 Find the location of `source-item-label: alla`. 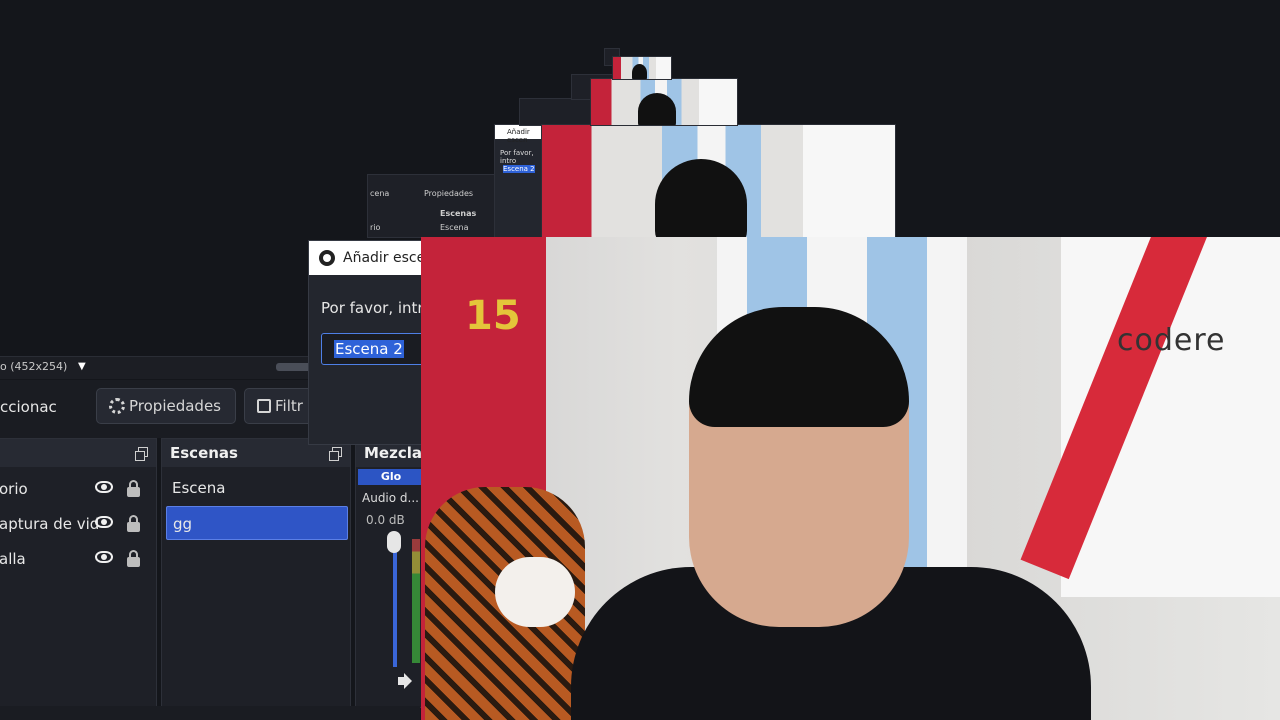

source-item-label: alla is located at coordinates (13, 559).